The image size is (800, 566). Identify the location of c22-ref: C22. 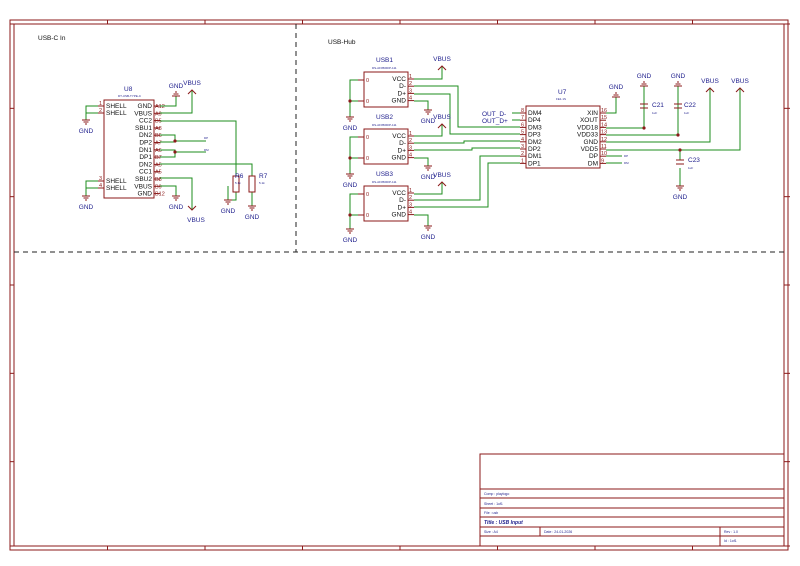
(690, 105).